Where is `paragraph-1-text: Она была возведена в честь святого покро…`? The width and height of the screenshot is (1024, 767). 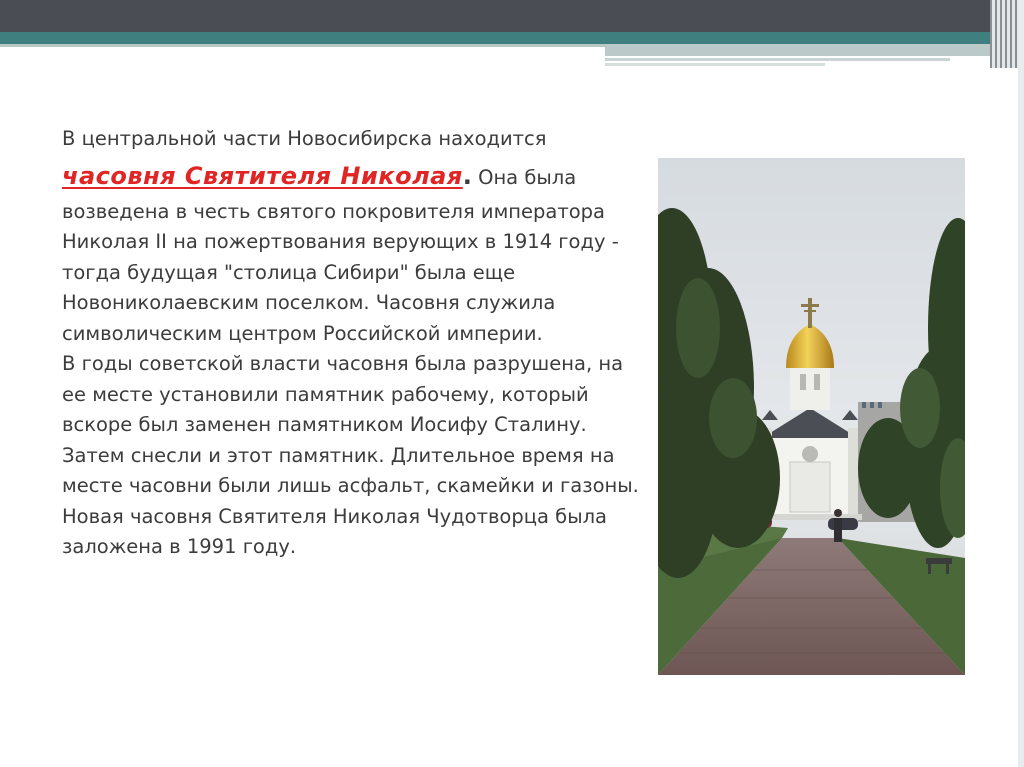 paragraph-1-text: Она была возведена в честь святого покро… is located at coordinates (340, 255).